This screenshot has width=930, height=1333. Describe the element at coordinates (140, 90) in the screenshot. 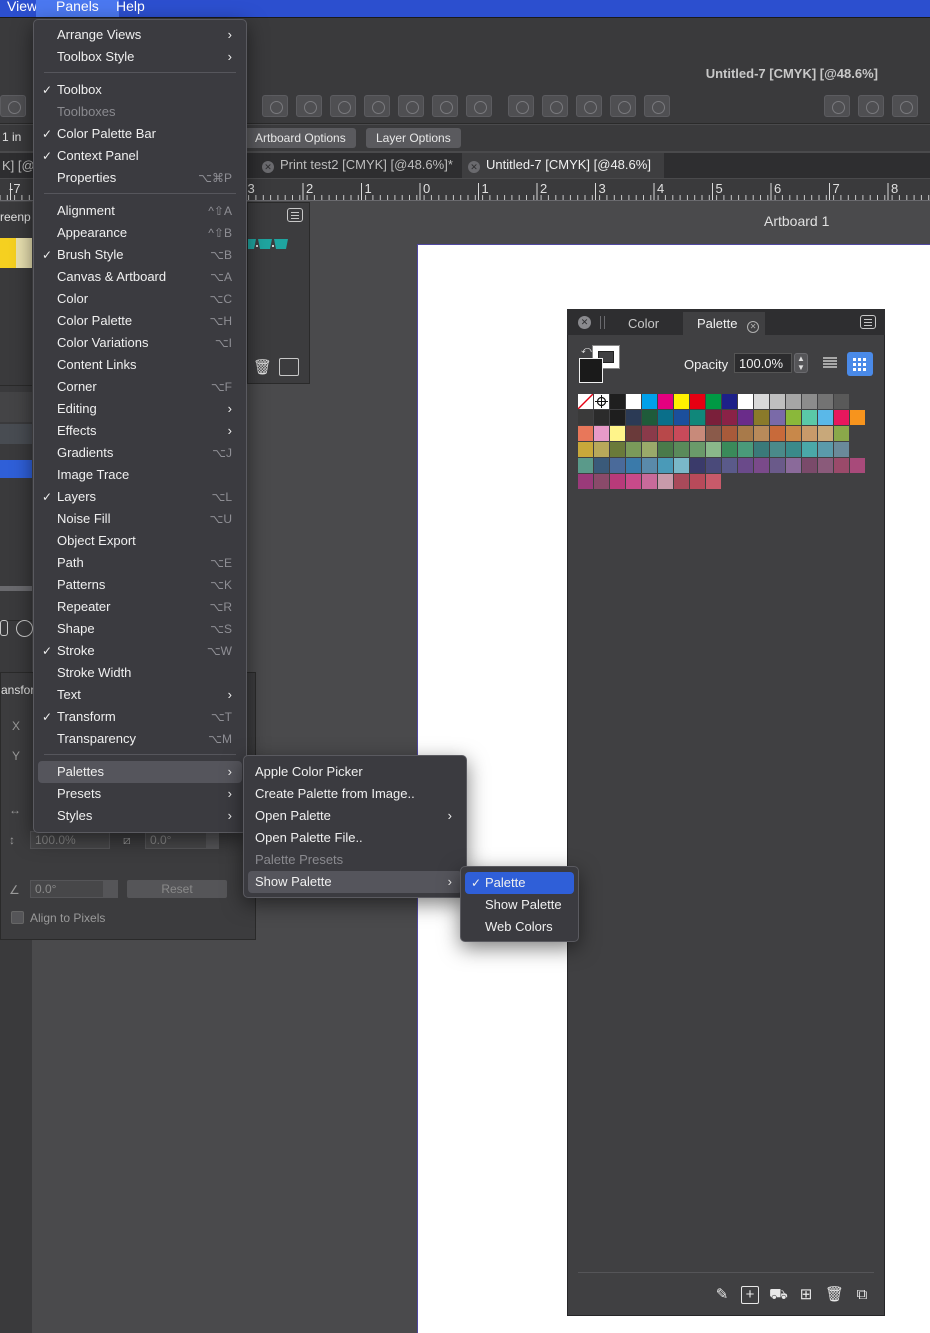

I see `menu-item-toolbox: ✓ Toolbox` at that location.